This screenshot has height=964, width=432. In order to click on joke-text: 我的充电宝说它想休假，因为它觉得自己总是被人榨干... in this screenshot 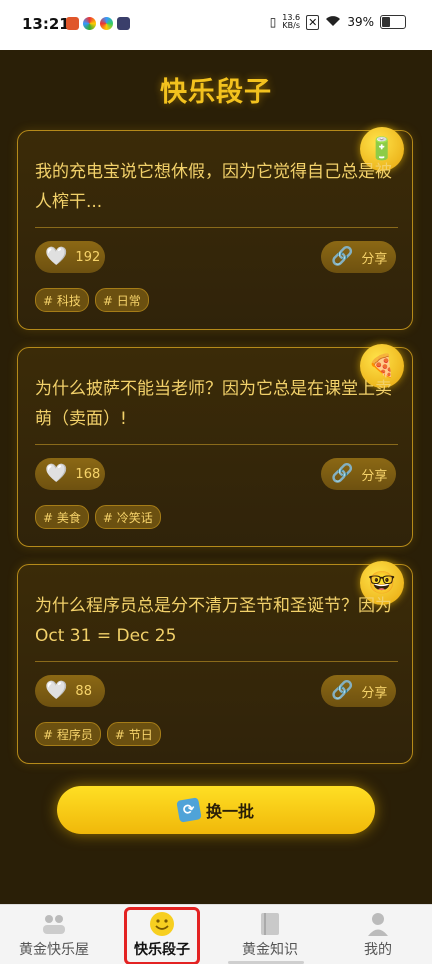, I will do `click(213, 187)`.